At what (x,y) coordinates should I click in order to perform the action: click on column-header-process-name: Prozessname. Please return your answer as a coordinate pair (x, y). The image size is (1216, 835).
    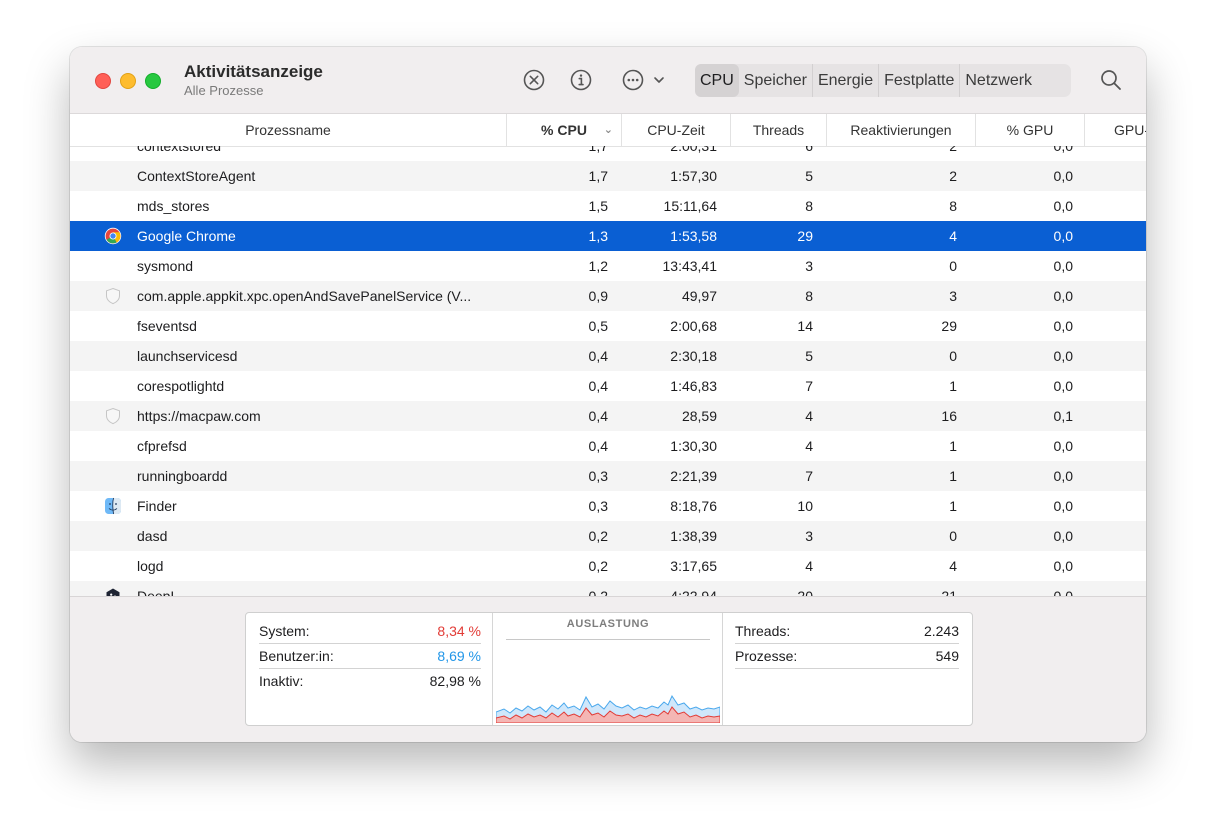
    Looking at the image, I should click on (288, 130).